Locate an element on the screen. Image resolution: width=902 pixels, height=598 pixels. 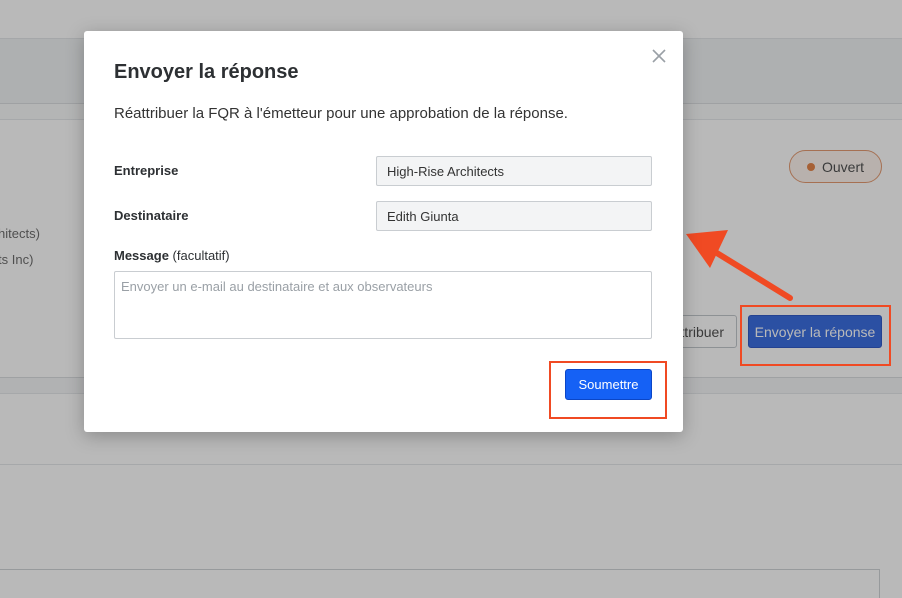
message-label: Message (facultatif) is located at coordinates (172, 255).